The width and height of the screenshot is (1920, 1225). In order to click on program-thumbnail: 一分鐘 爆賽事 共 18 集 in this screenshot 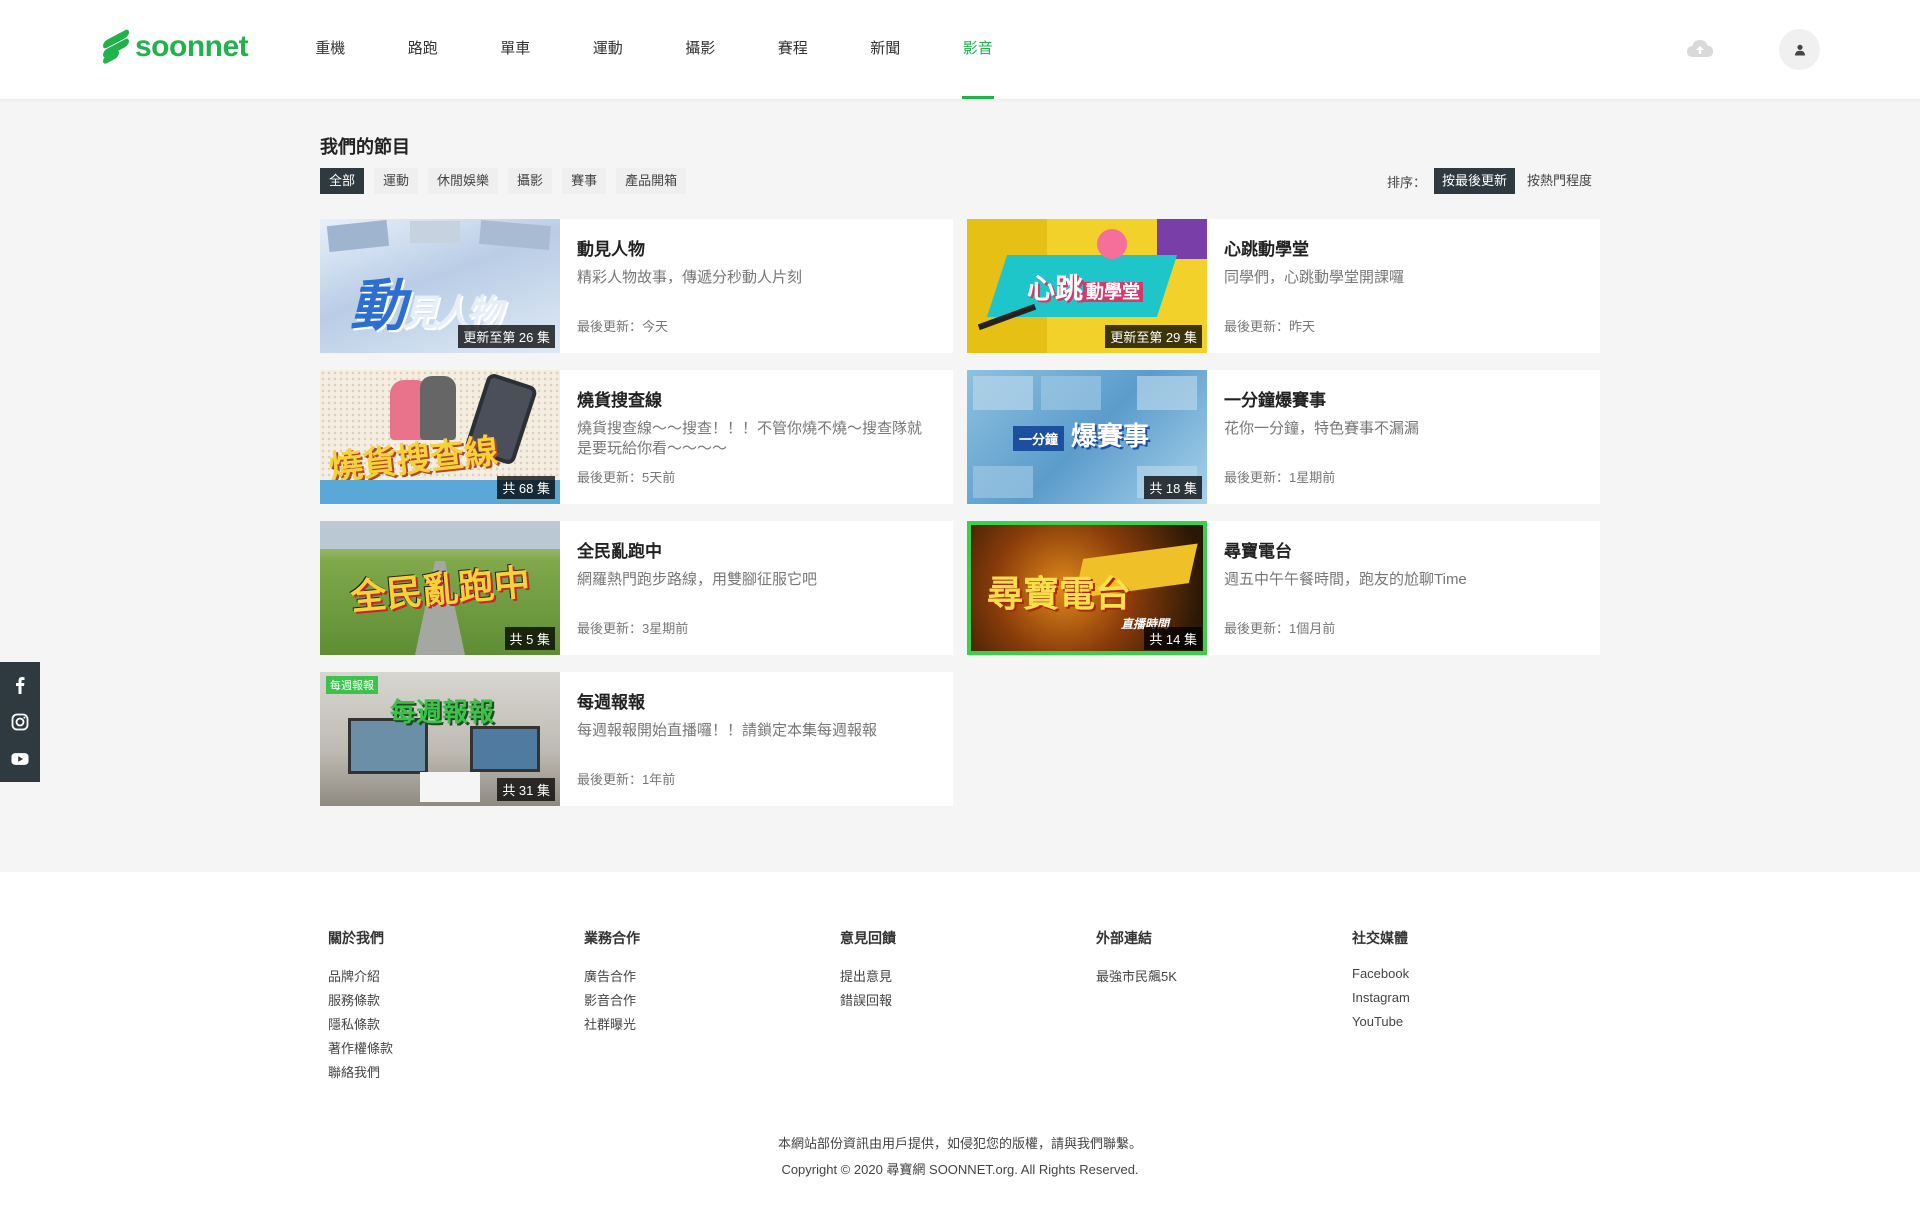, I will do `click(1087, 437)`.